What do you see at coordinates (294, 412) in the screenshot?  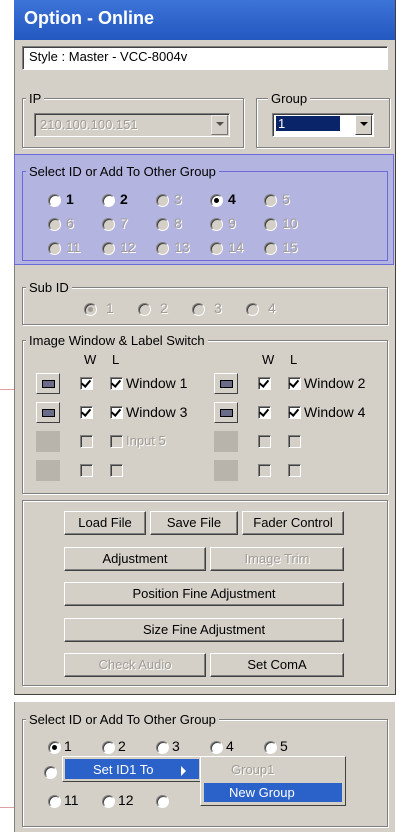 I see `window-4-l-checkbox` at bounding box center [294, 412].